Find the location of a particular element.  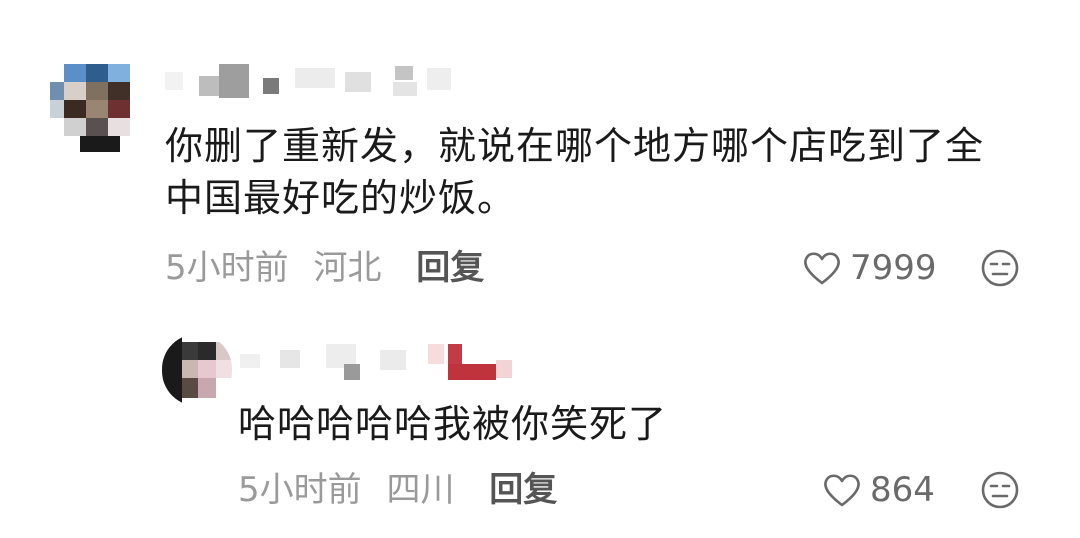

comment-text: 你删了重新发，就说在哪个地方哪个店吃到了全 中国最好吃的炒饭。 is located at coordinates (575, 172).